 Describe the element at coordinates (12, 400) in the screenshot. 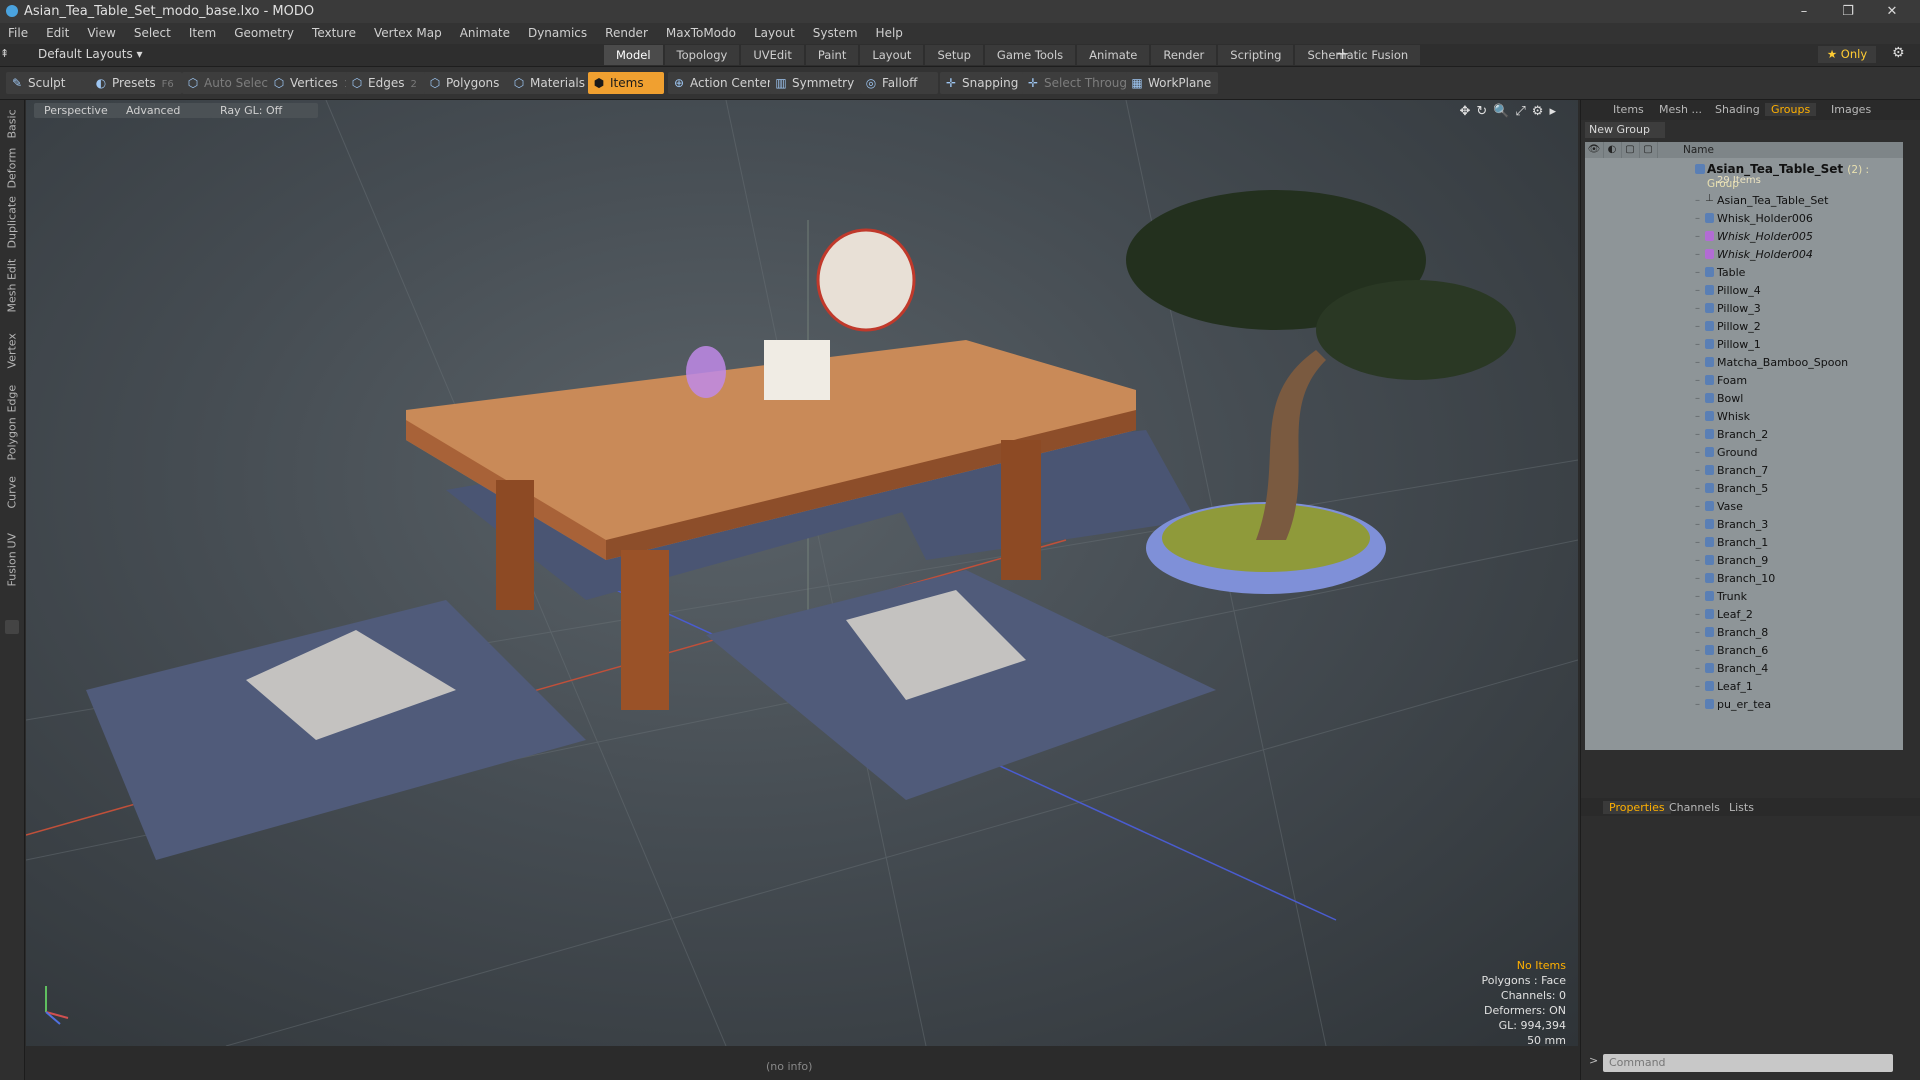

I see `vtab-edge: Edge` at that location.